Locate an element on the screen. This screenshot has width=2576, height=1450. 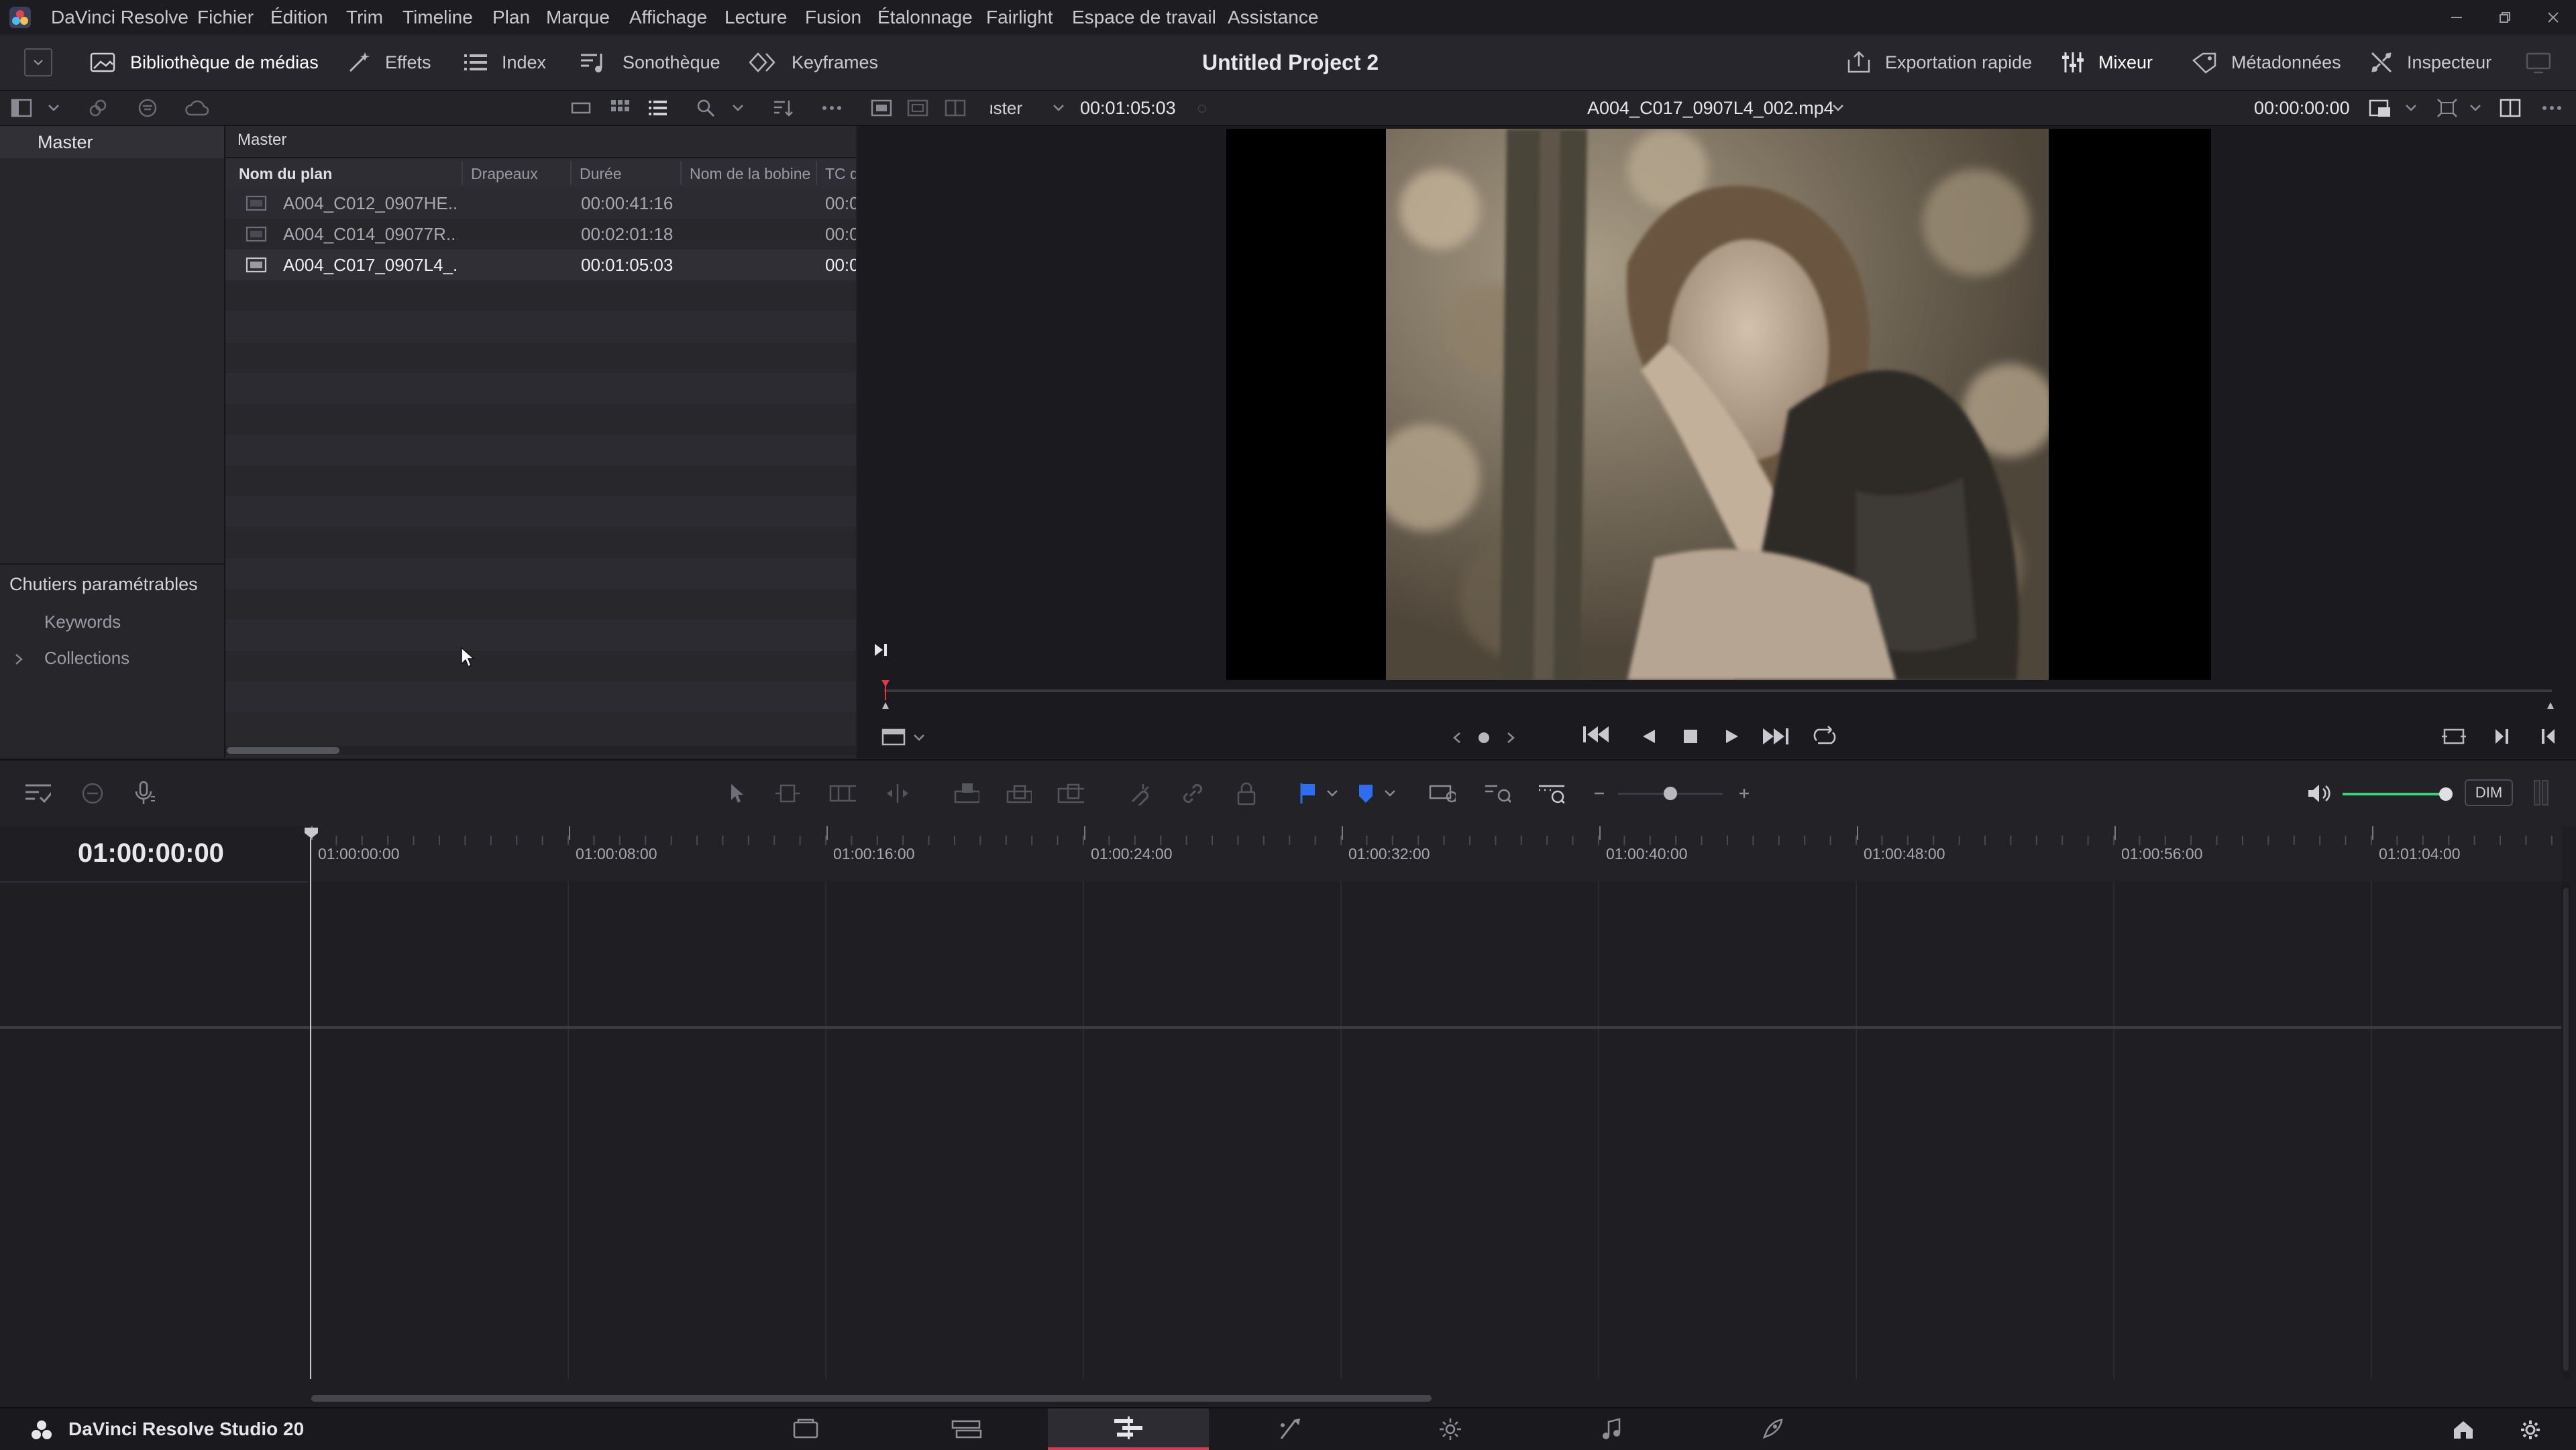
out-point-marker is located at coordinates (2550, 706).